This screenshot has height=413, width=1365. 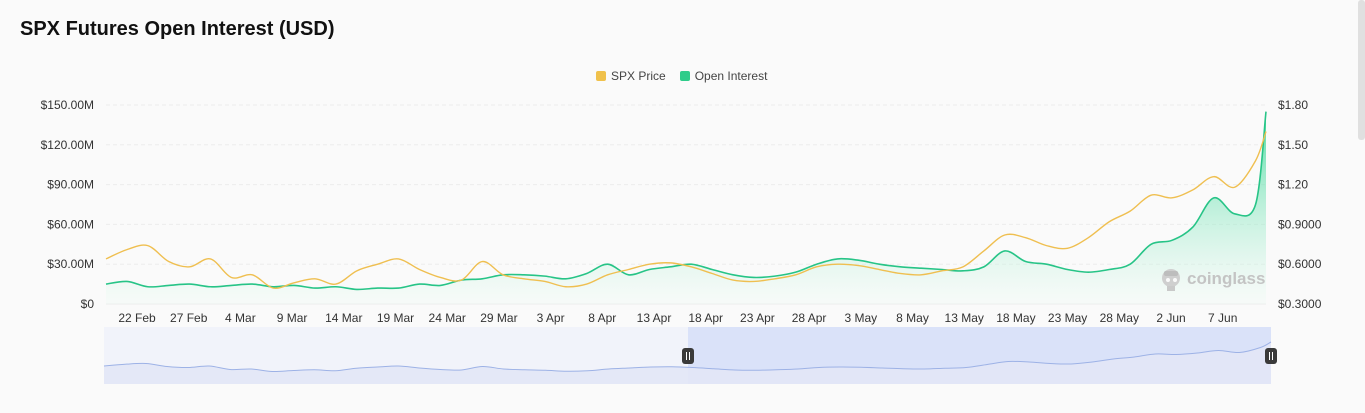 What do you see at coordinates (1293, 145) in the screenshot?
I see `right-axis-tick-label: $1.50` at bounding box center [1293, 145].